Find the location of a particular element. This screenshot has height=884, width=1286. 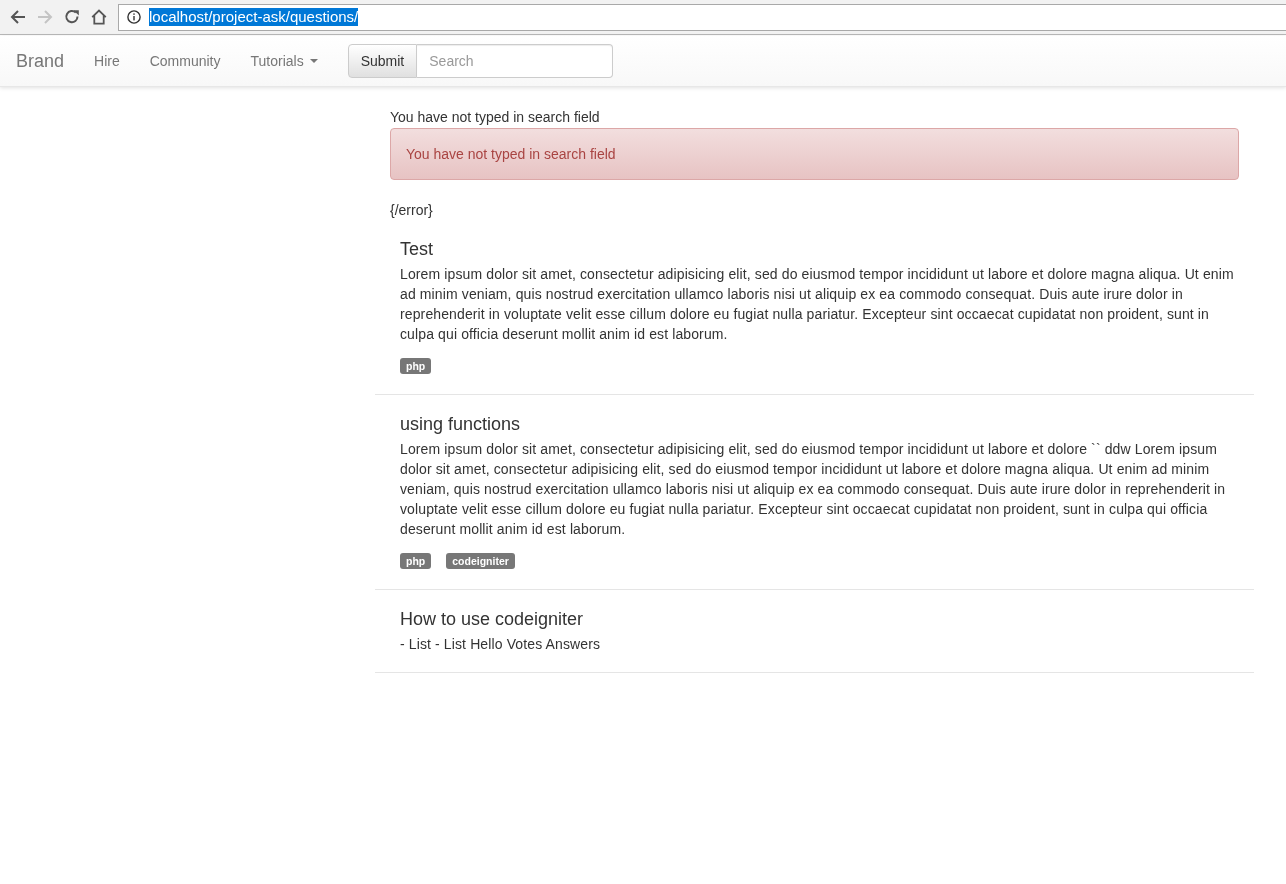

reload-icon is located at coordinates (72, 17).